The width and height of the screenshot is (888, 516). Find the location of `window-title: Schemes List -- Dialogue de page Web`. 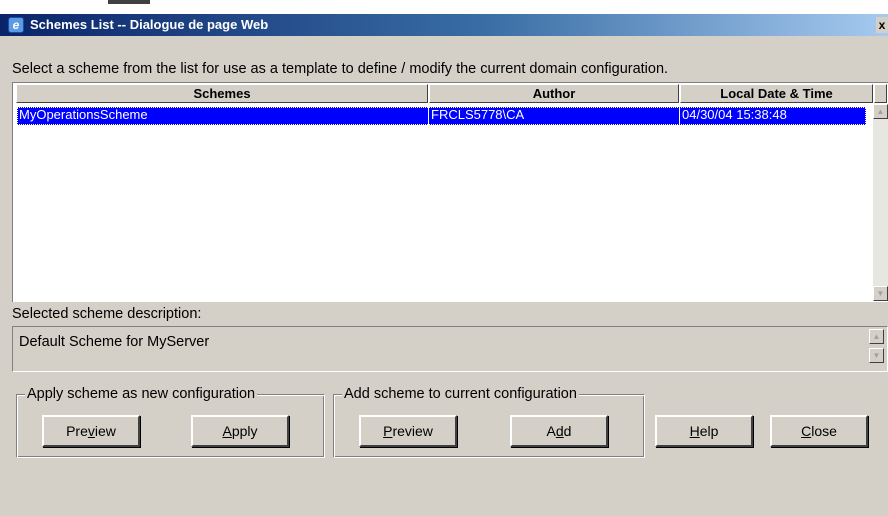

window-title: Schemes List -- Dialogue de page Web is located at coordinates (149, 24).